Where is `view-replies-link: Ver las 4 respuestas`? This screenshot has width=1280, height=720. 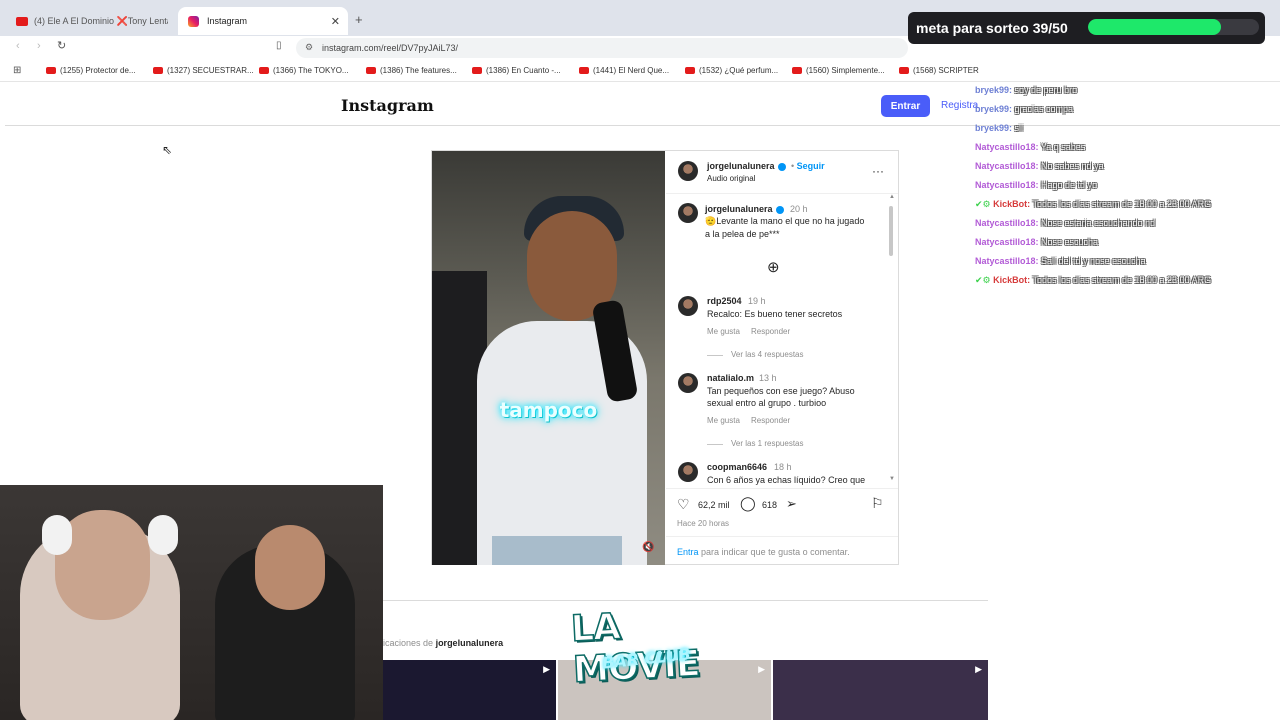 view-replies-link: Ver las 4 respuestas is located at coordinates (767, 354).